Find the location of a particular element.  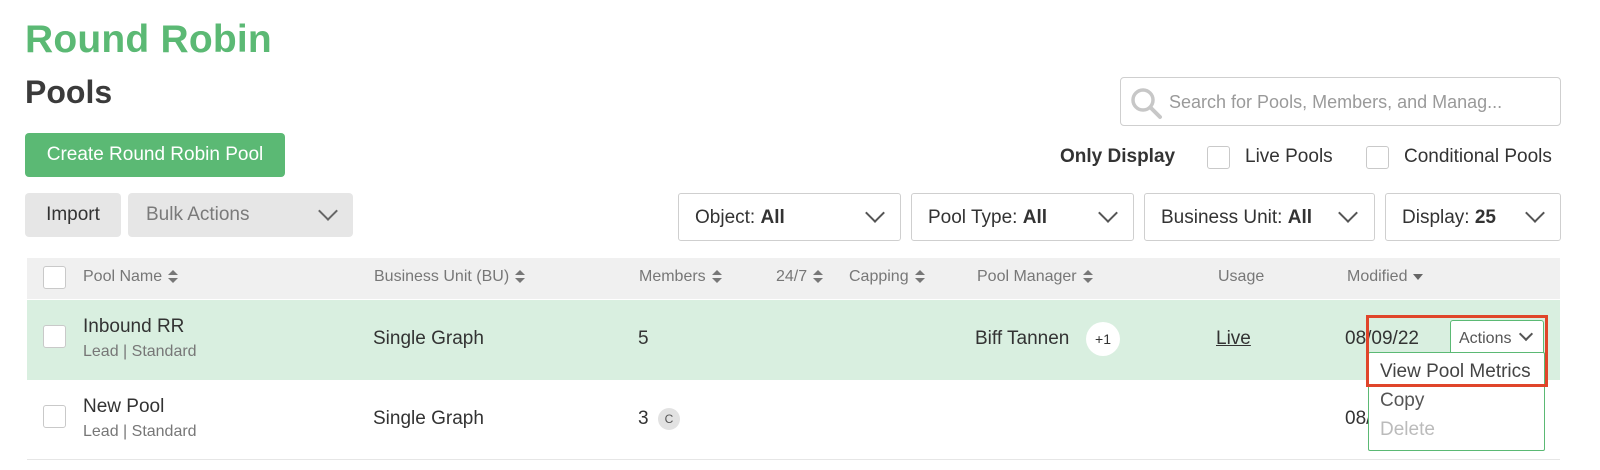

actions-button: Actions is located at coordinates (1497, 338).